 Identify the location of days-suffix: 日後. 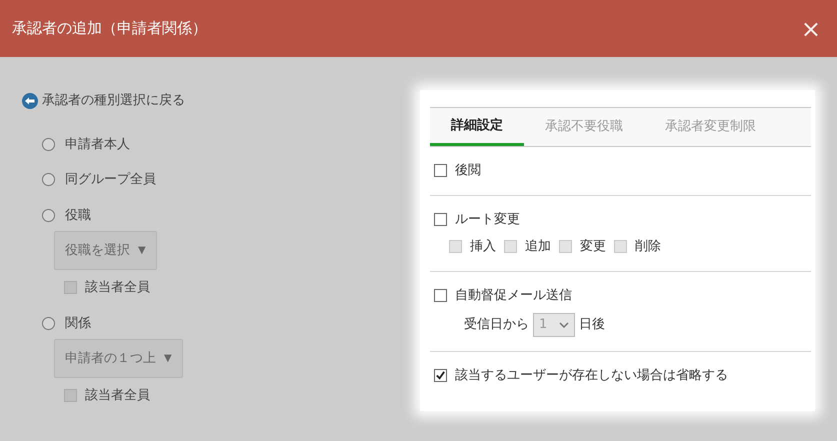
(592, 325).